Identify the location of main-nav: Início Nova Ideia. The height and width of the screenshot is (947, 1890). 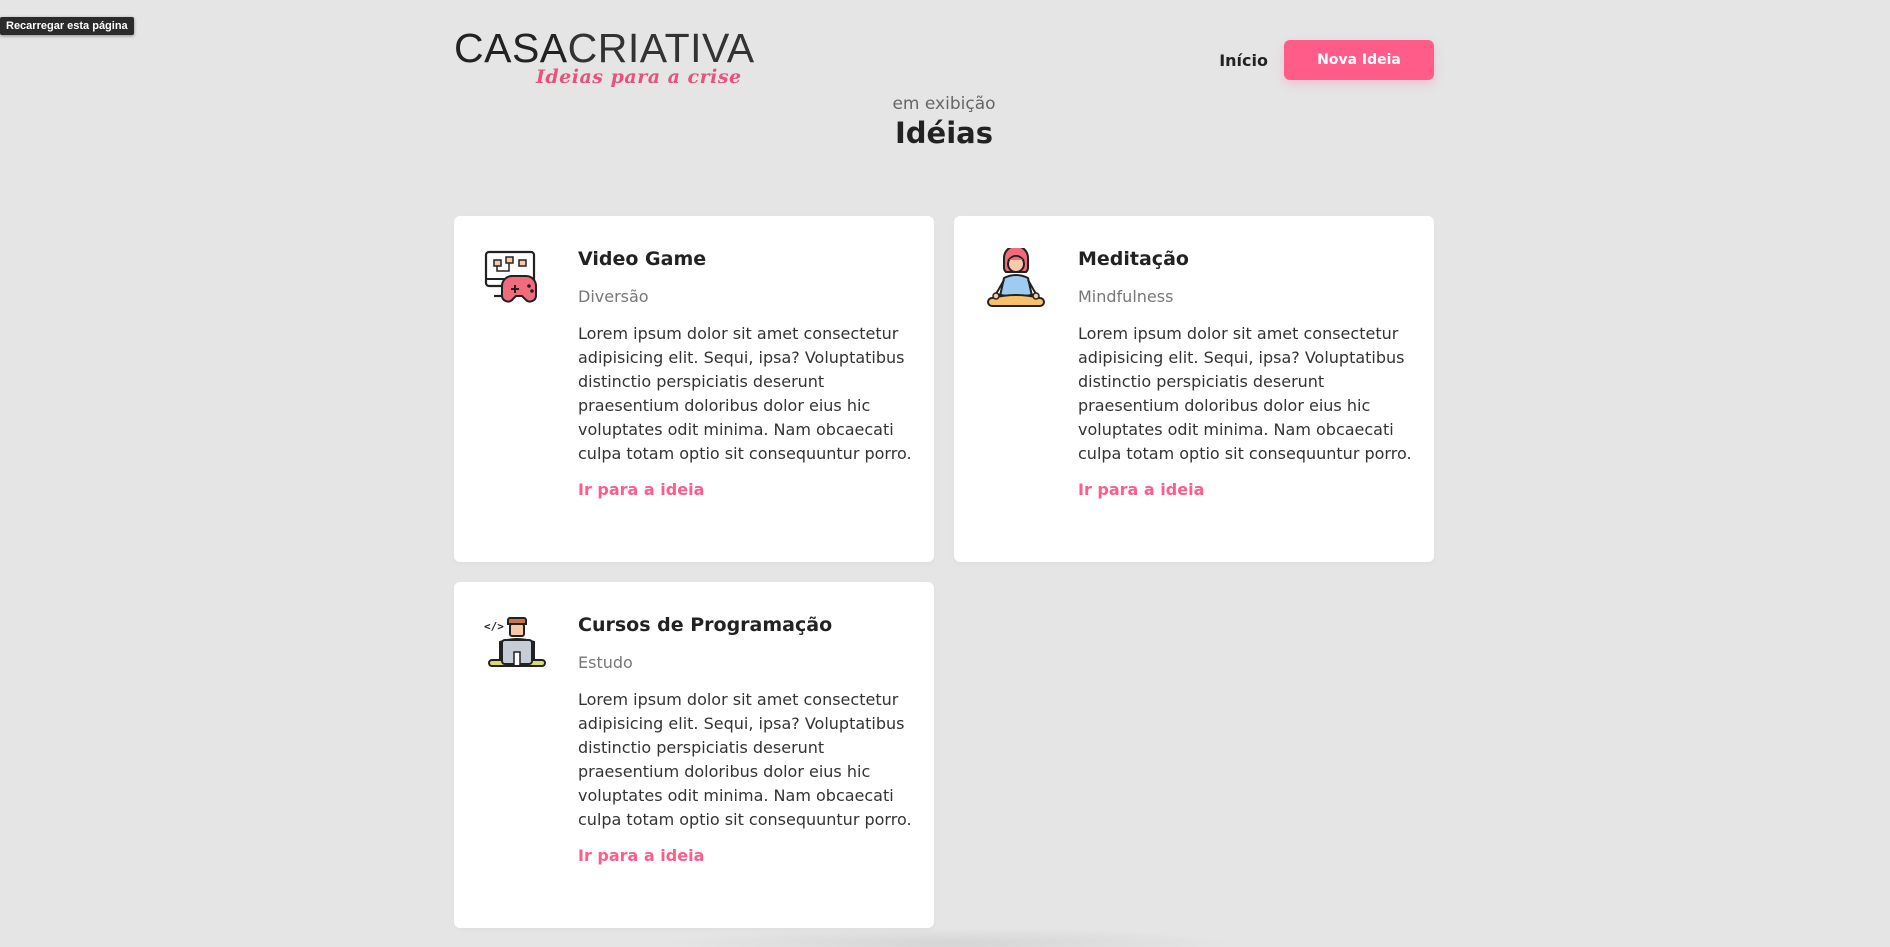
(1326, 60).